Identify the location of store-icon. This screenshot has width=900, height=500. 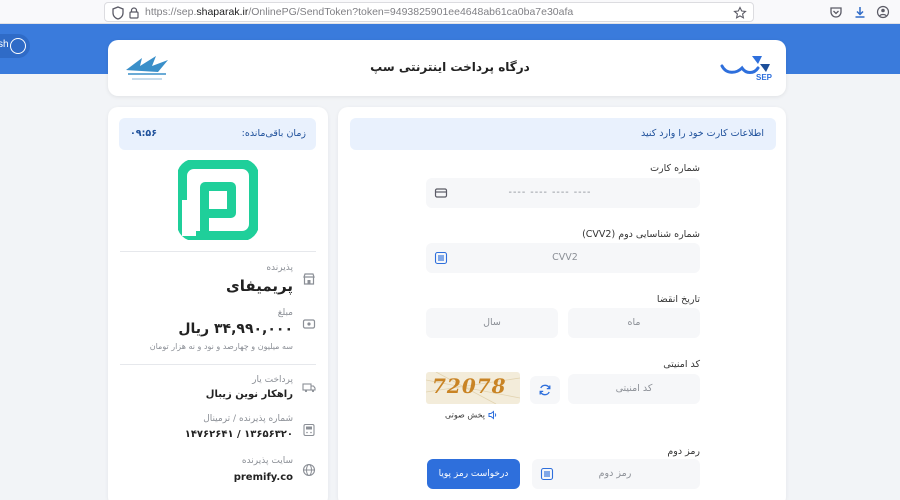
(309, 279).